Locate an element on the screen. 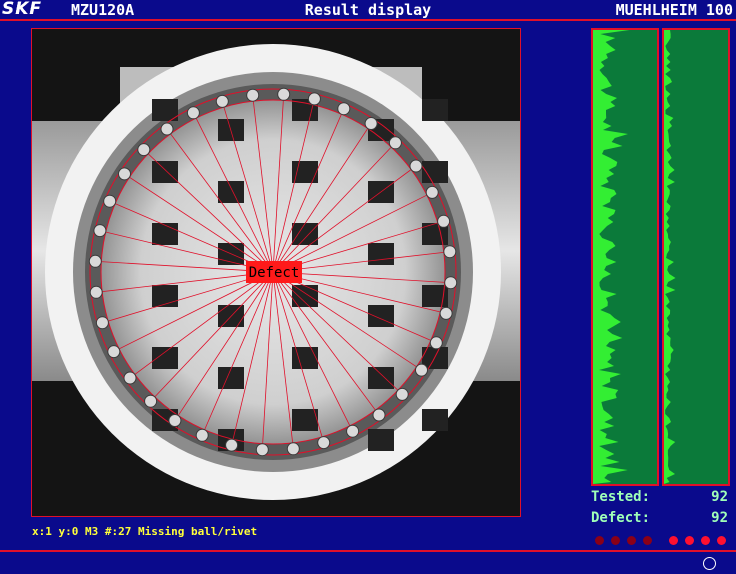 The image size is (736, 574). status-line: x:1 y:0 M3 #:27 Missing ball/rivet is located at coordinates (145, 531).